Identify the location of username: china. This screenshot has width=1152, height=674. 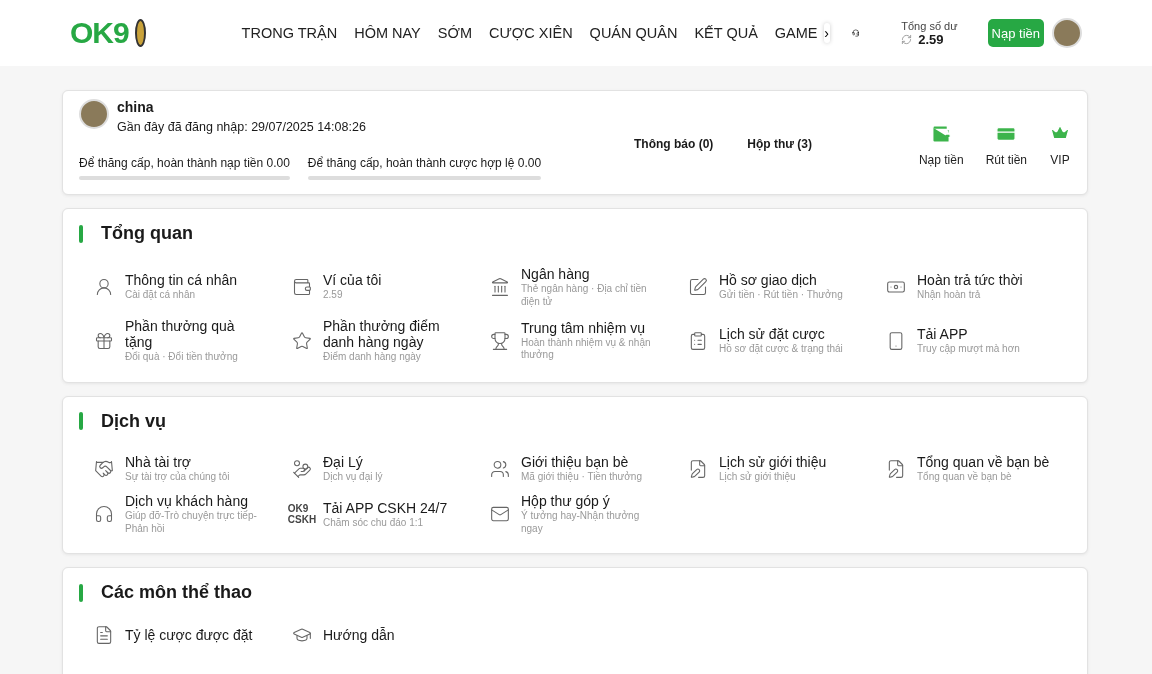
(136, 107).